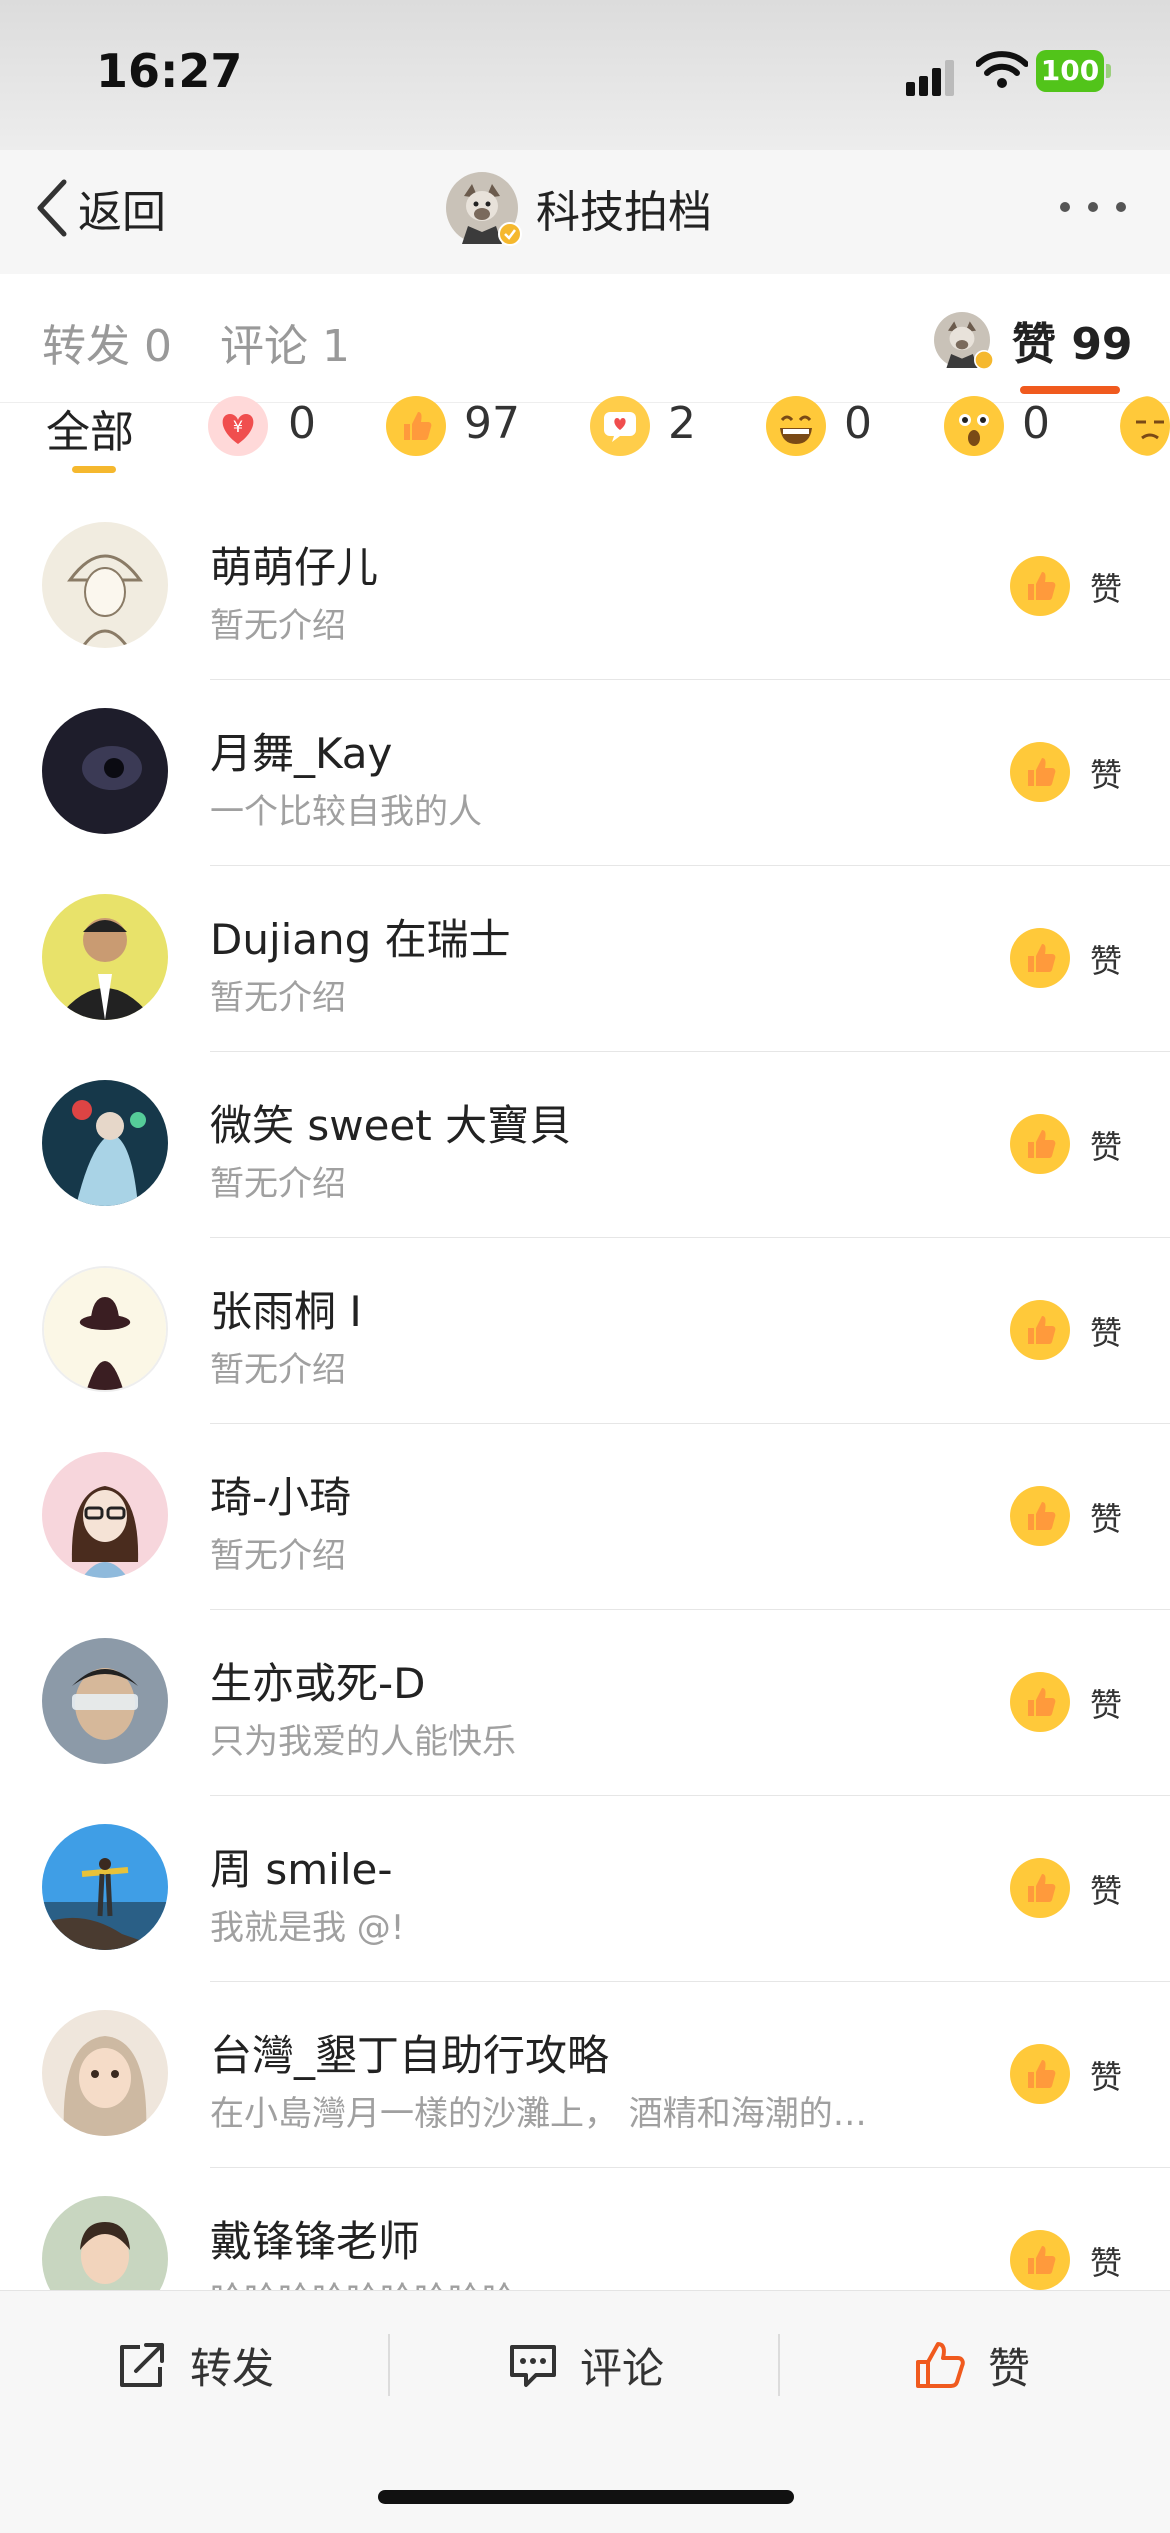  Describe the element at coordinates (391, 1125) in the screenshot. I see `liker-name: 微笑 sweet 大寶貝` at that location.